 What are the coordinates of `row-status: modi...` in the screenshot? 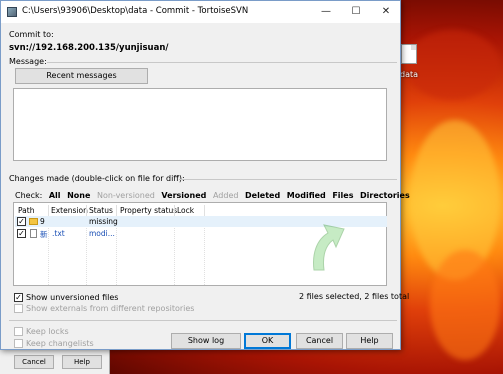 It's located at (102, 233).